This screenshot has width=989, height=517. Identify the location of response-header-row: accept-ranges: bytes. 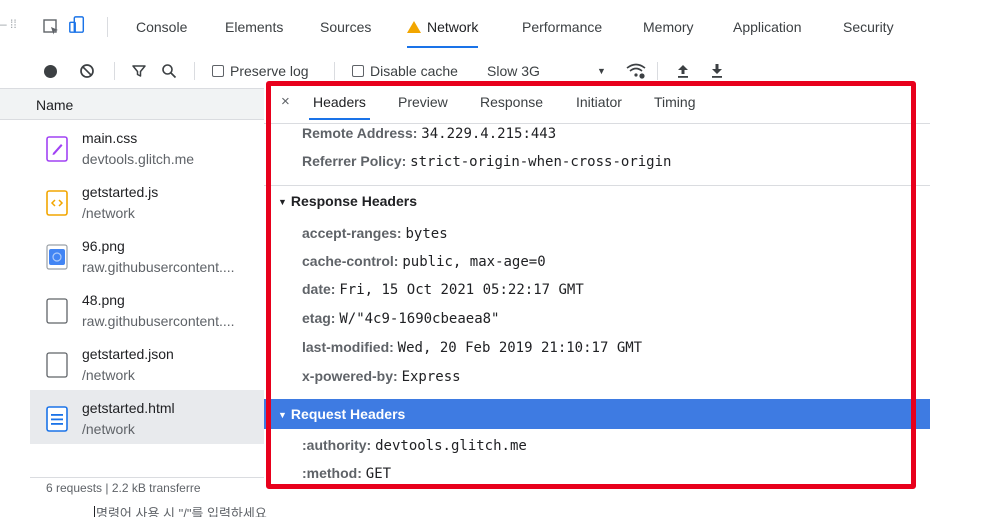
(375, 233).